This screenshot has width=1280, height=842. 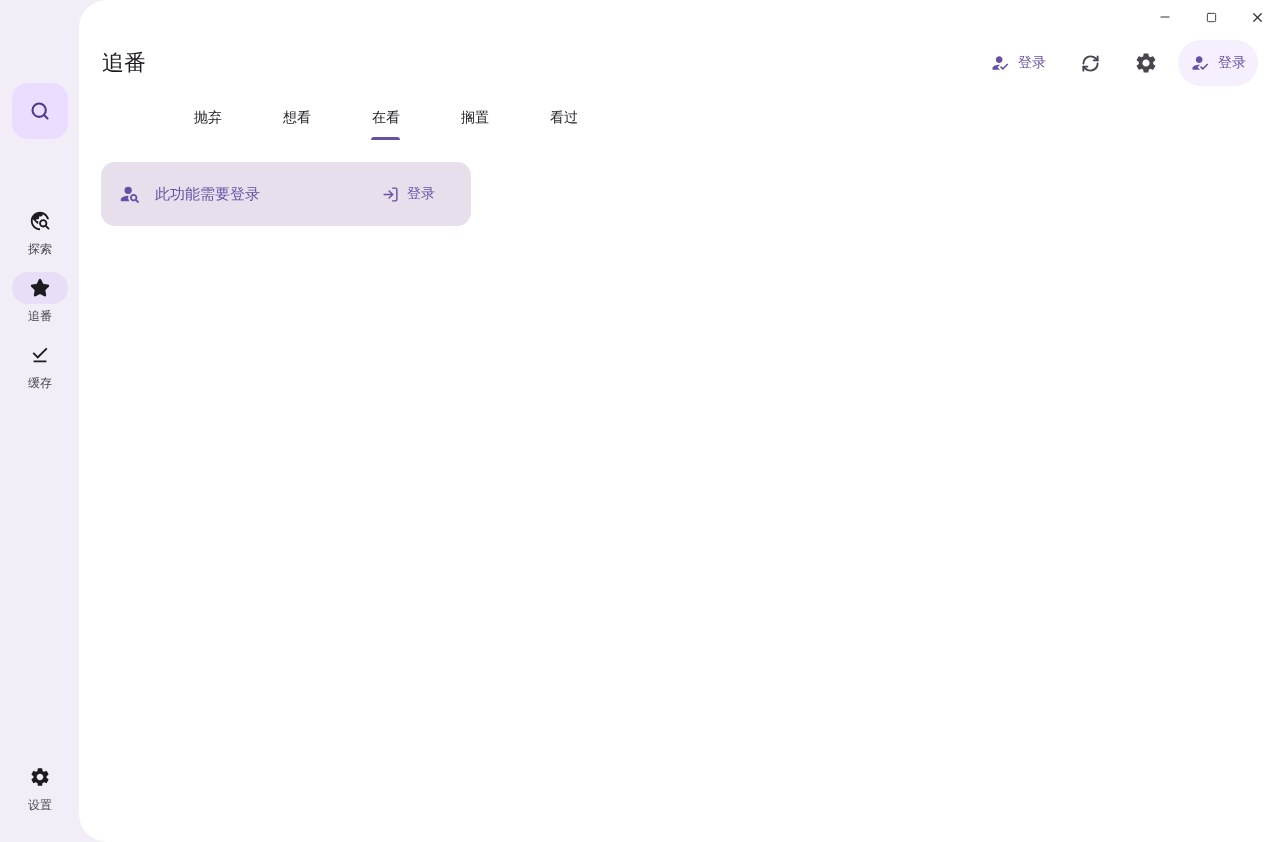 What do you see at coordinates (39, 365) in the screenshot?
I see `nav-item: 缓存` at bounding box center [39, 365].